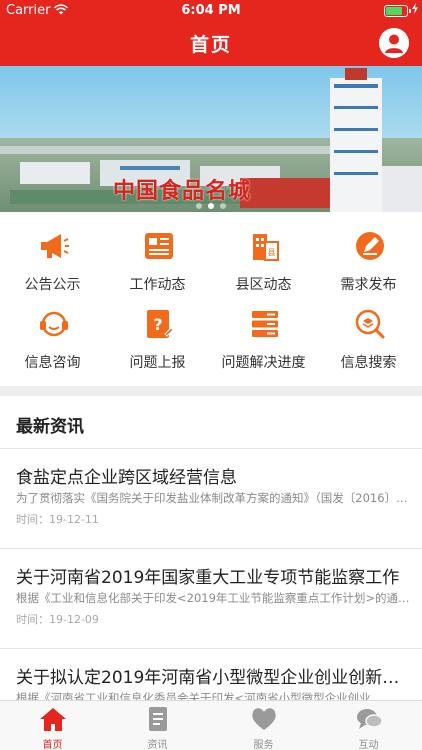 This screenshot has height=750, width=422. I want to click on menu-label: 工作动态, so click(157, 285).